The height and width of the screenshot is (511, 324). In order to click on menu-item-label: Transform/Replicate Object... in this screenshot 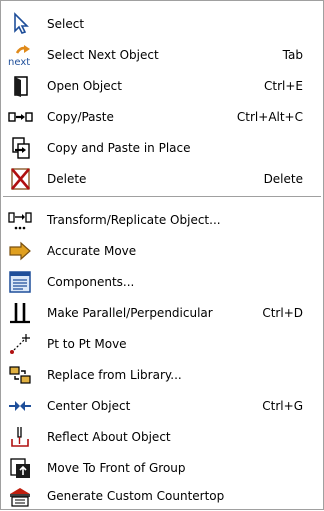, I will do `click(134, 220)`.